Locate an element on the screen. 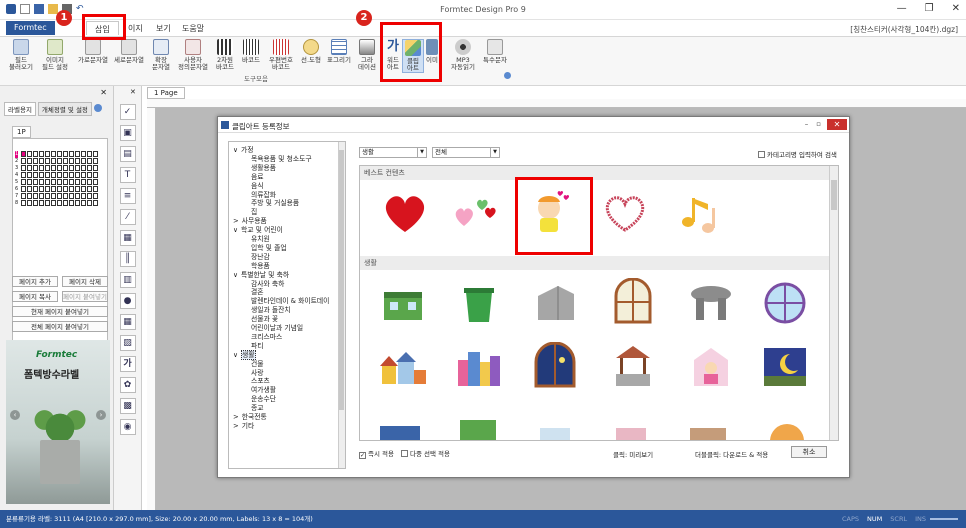 This screenshot has width=966, height=528. paste-page-button: 페이지 붙여넣기 is located at coordinates (85, 296).